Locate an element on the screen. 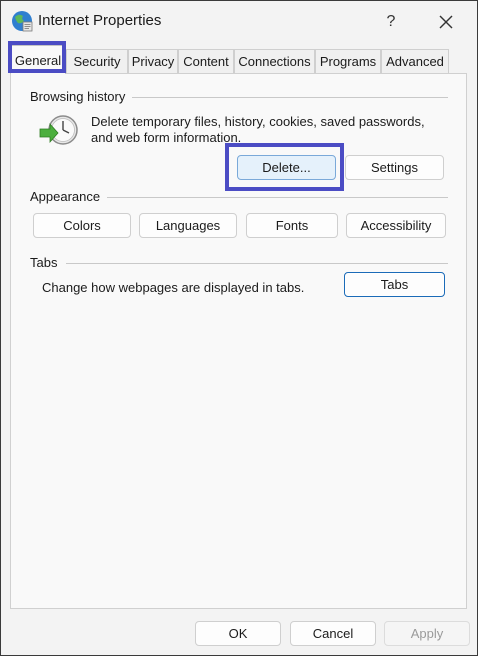  tab-general: General is located at coordinates (38, 59).